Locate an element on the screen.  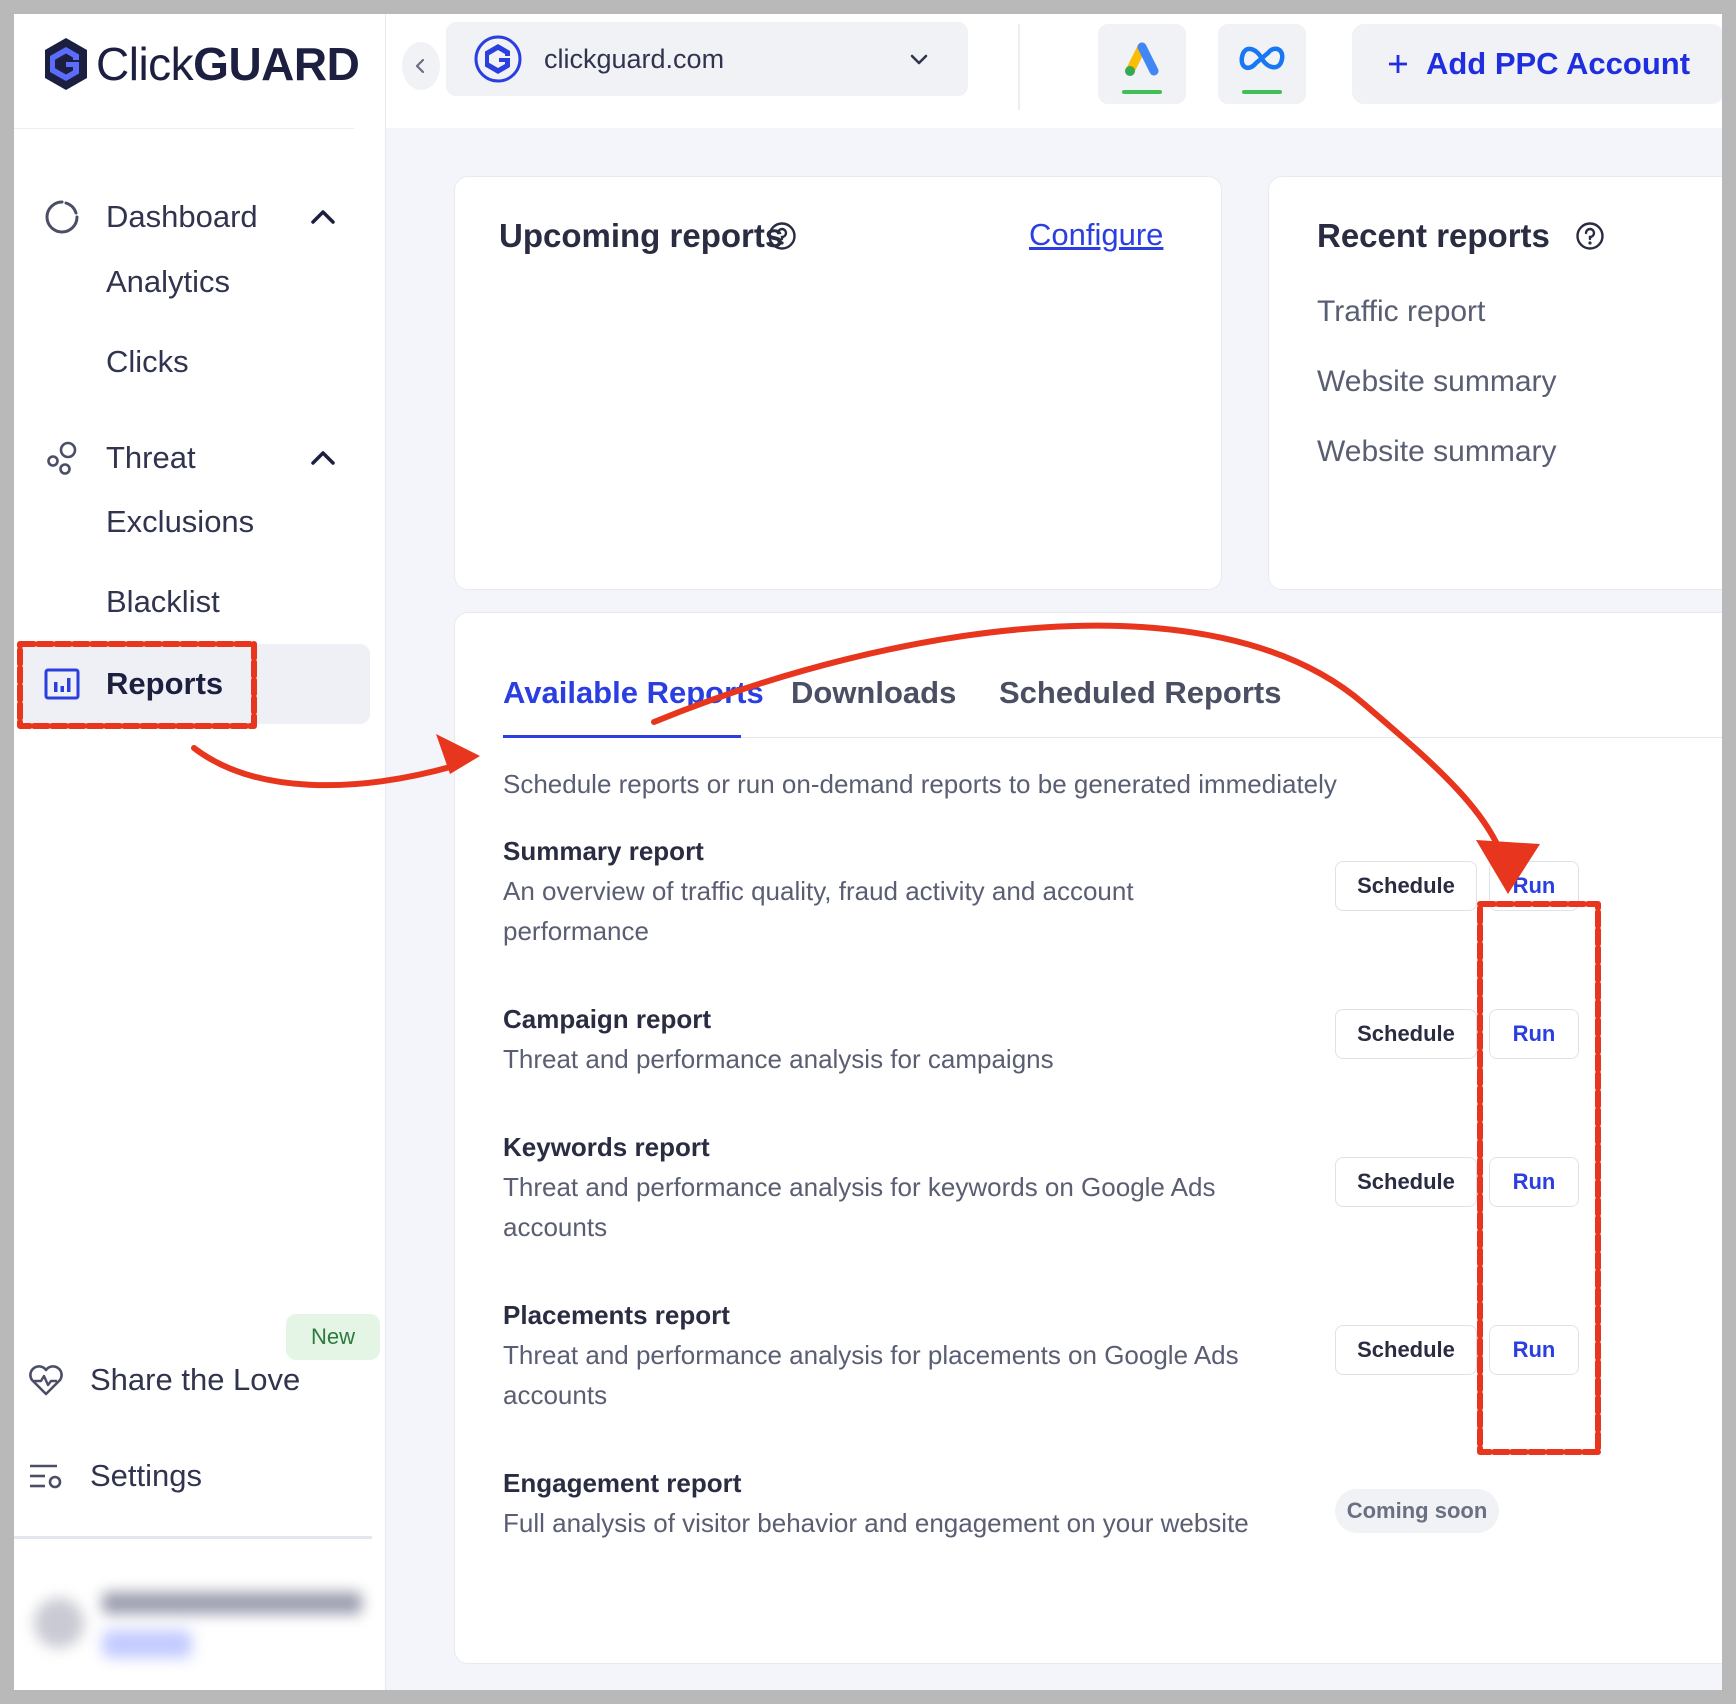
annotation-box-run-buttons is located at coordinates (1539, 1178).